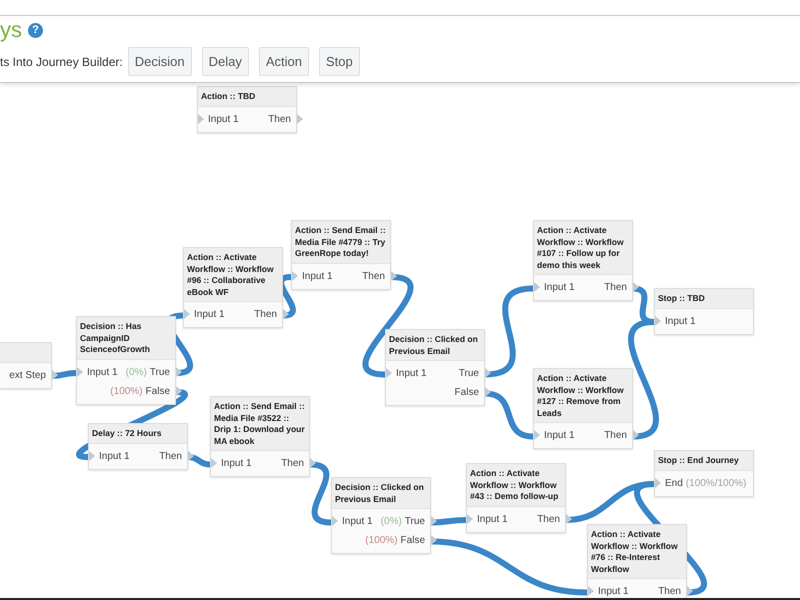 The width and height of the screenshot is (800, 600). I want to click on toolbar-label: ts Into Journey Builder:, so click(61, 62).